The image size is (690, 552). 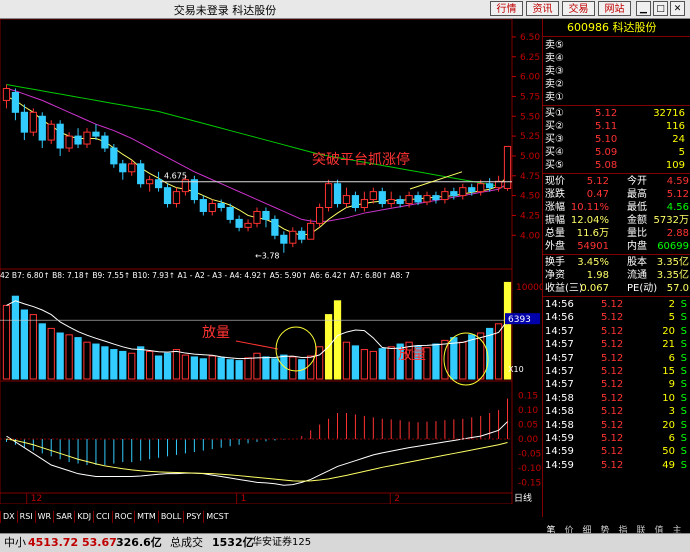 I want to click on close-icon: ✕, so click(x=677, y=8).